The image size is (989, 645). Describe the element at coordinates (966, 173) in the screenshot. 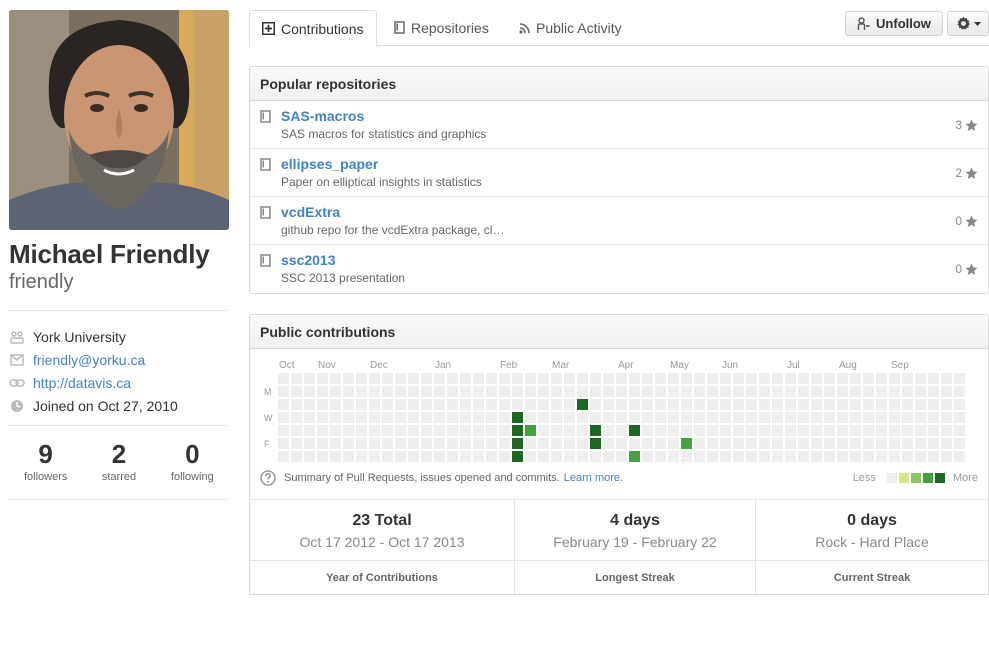

I see `repo-stars: 2` at that location.